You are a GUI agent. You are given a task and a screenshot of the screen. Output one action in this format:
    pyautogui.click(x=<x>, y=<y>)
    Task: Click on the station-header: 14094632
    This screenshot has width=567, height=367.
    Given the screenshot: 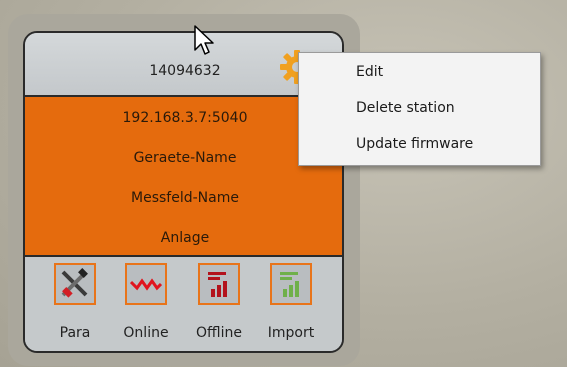 What is the action you would take?
    pyautogui.click(x=183, y=65)
    